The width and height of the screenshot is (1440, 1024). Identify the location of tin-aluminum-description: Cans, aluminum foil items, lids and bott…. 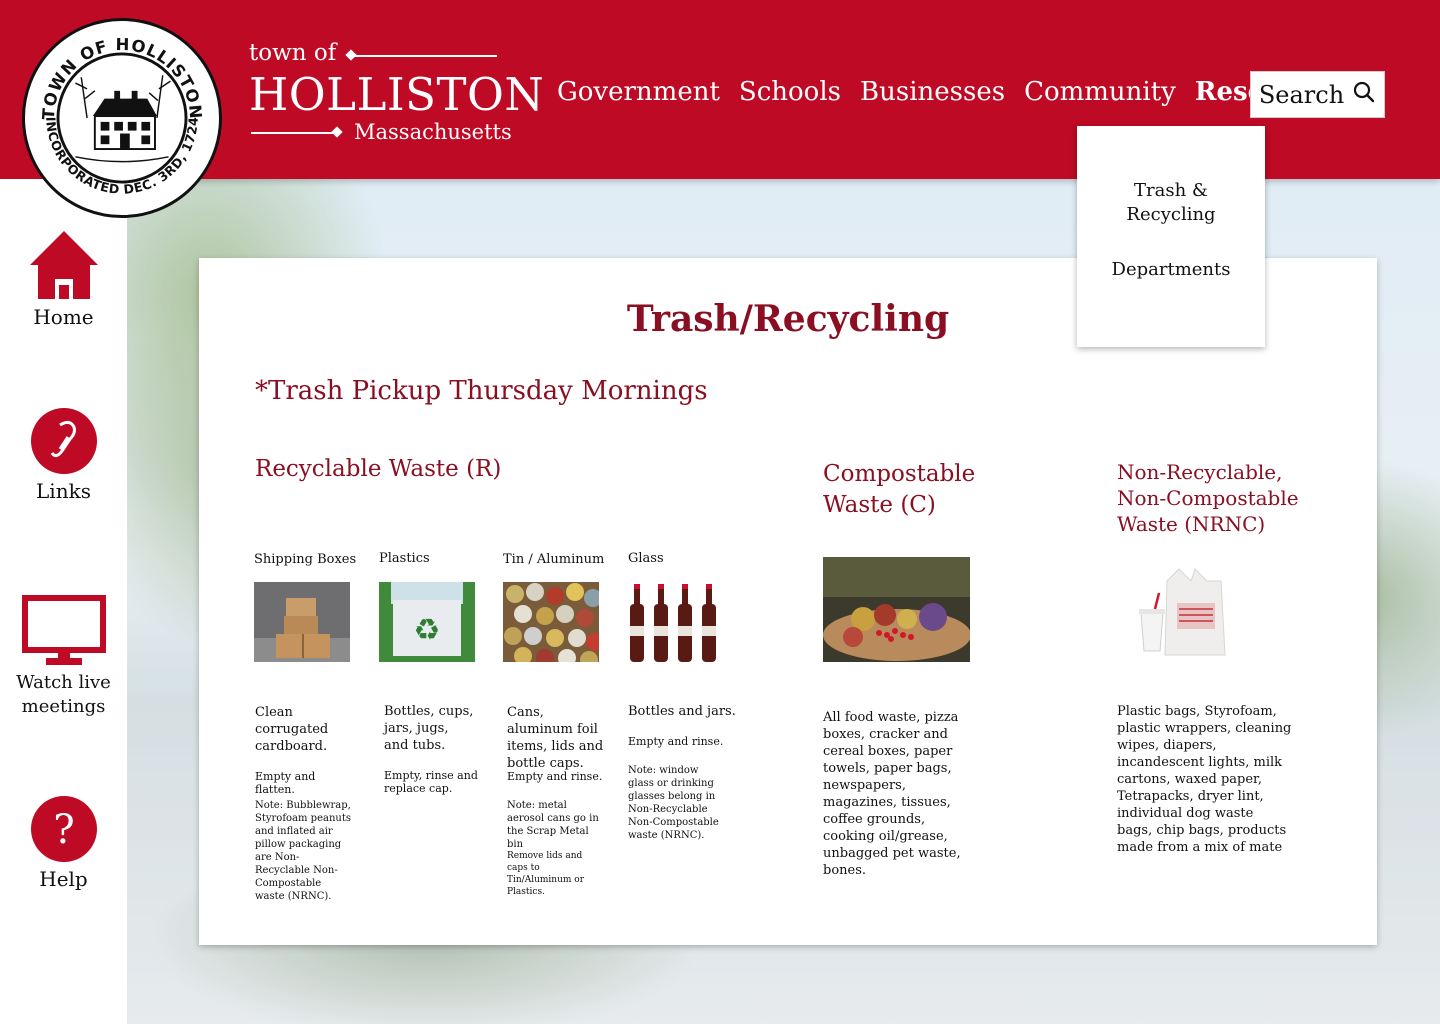
(555, 738).